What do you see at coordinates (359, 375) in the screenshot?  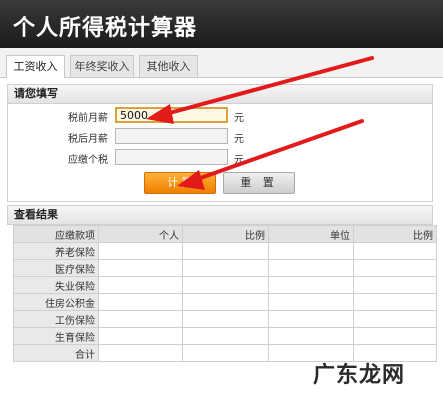 I see `watermark-text: 广东龙网` at bounding box center [359, 375].